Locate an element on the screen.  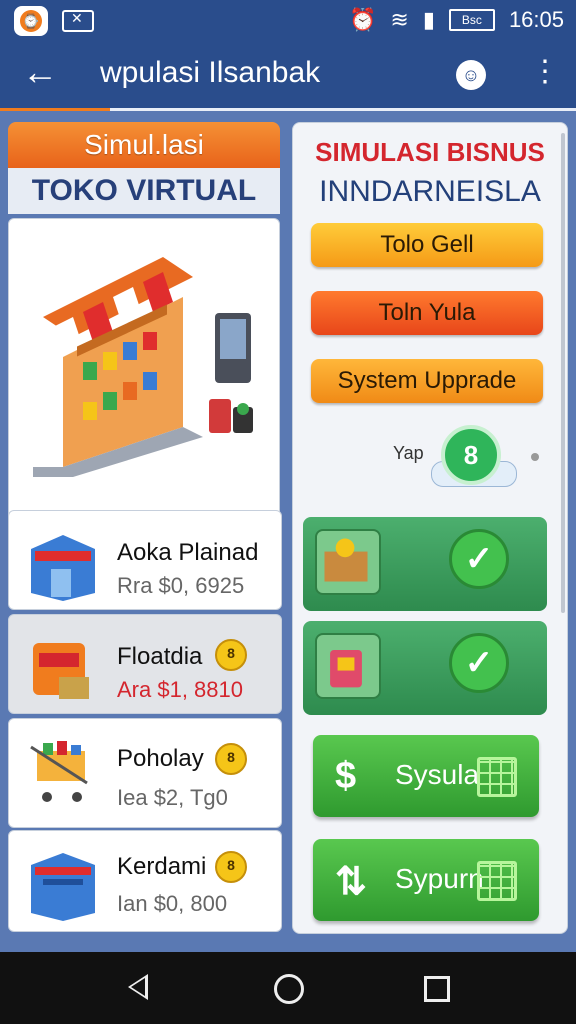
vending-machine-icon is located at coordinates (231, 373).